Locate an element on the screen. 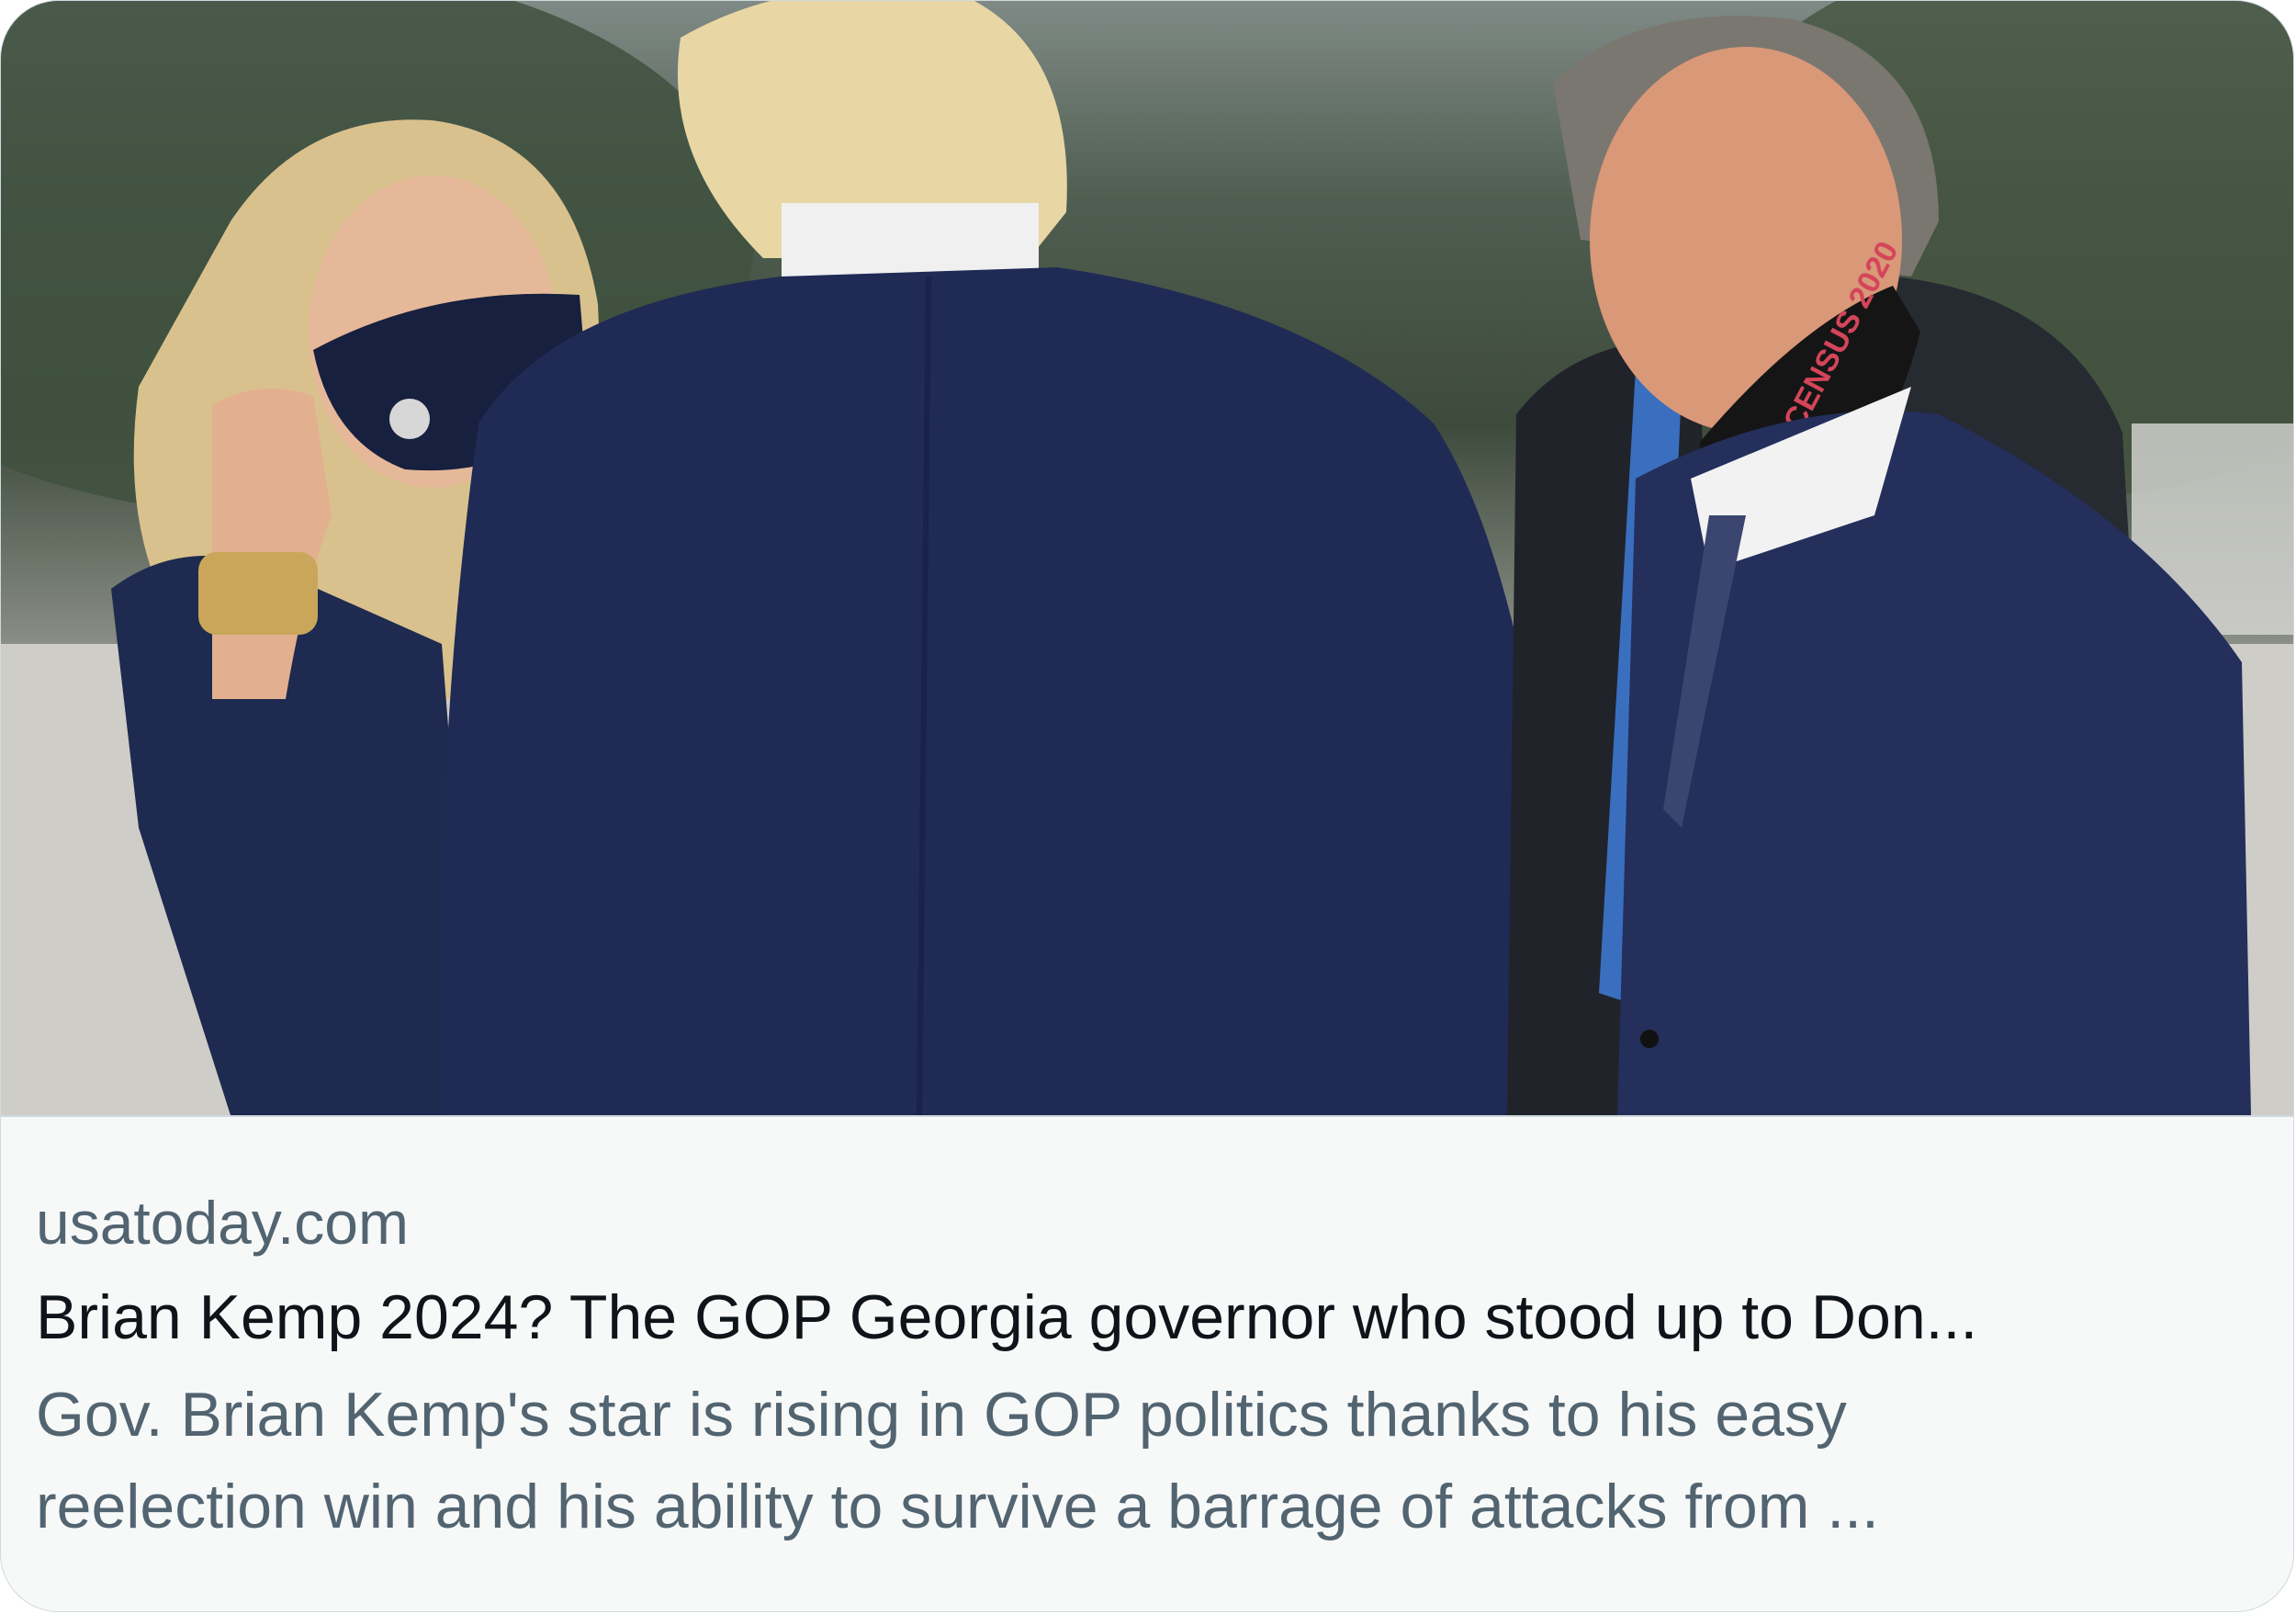  mask-seal is located at coordinates (409, 419).